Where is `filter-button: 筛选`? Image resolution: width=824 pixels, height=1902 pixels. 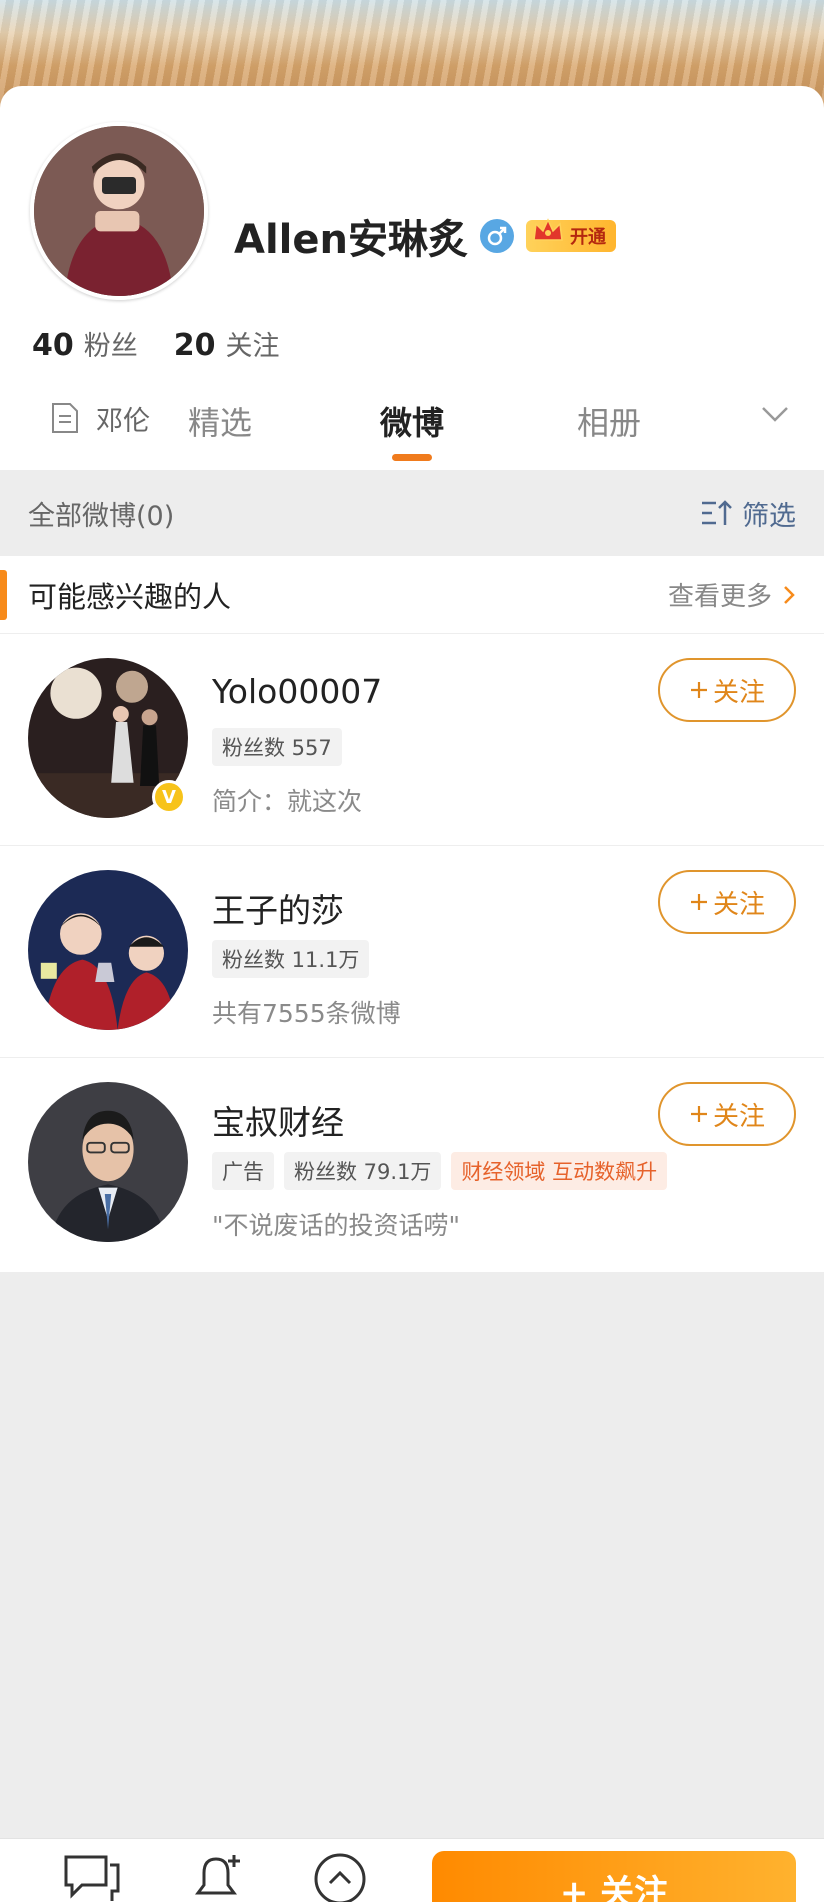 filter-button: 筛选 is located at coordinates (748, 513).